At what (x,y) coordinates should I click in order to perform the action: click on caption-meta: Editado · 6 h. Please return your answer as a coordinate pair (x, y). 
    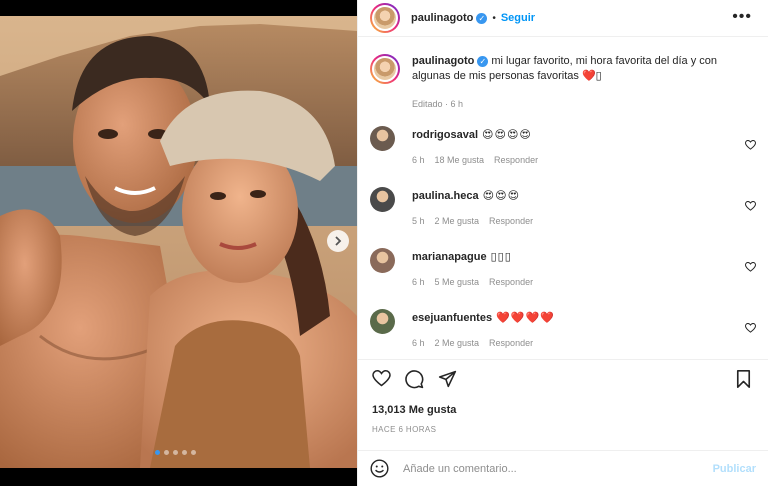
    Looking at the image, I should click on (438, 104).